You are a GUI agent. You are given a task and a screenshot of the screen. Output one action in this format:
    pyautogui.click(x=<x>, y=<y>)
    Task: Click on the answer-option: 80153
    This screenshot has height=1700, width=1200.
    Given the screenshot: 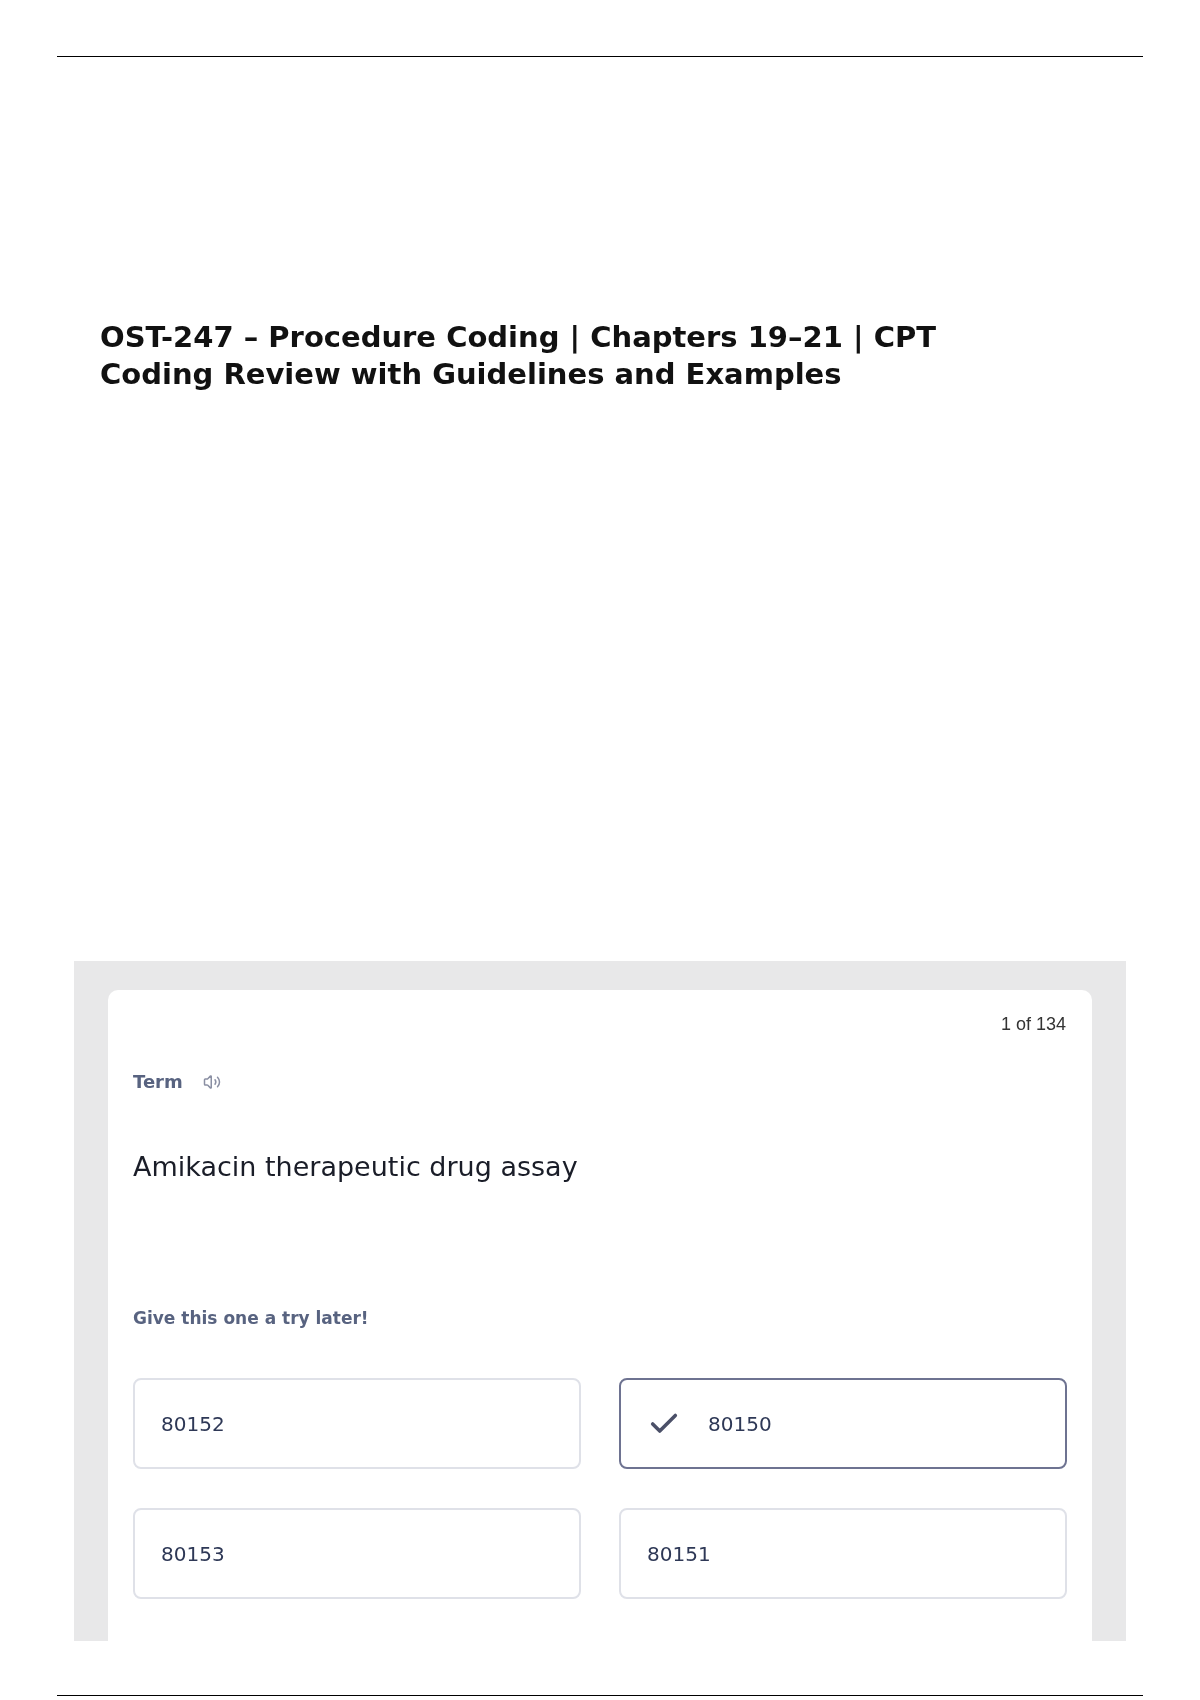 What is the action you would take?
    pyautogui.click(x=357, y=1553)
    